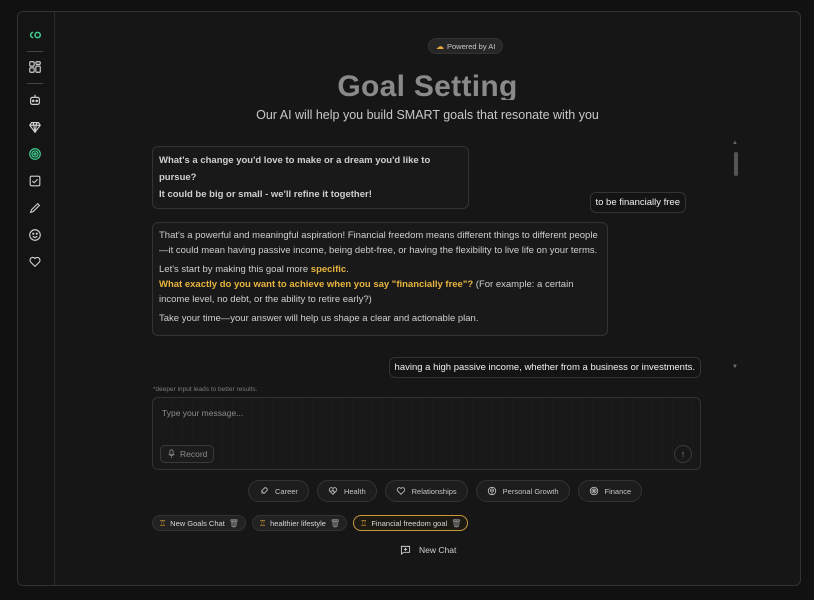  I want to click on highlight-text: specific, so click(328, 269).